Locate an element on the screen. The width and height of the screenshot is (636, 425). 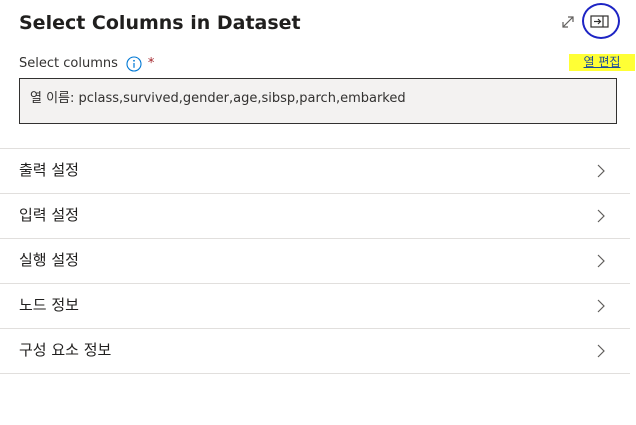
section-input-settings: 입력 설정 is located at coordinates (315, 215).